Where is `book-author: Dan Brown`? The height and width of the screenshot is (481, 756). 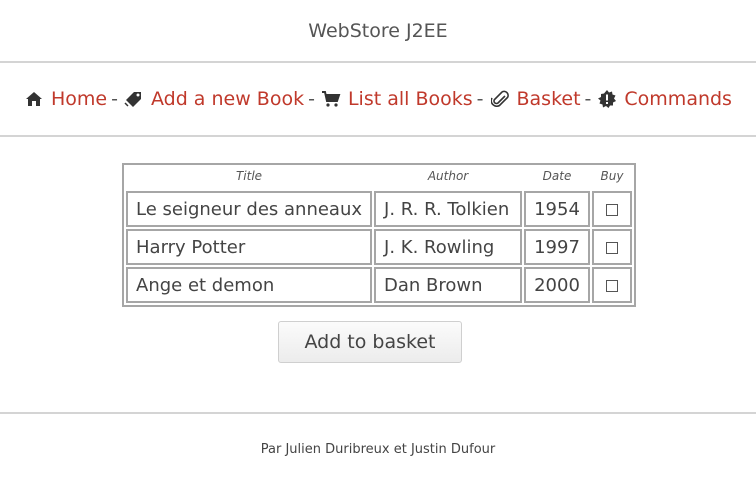
book-author: Dan Brown is located at coordinates (448, 285).